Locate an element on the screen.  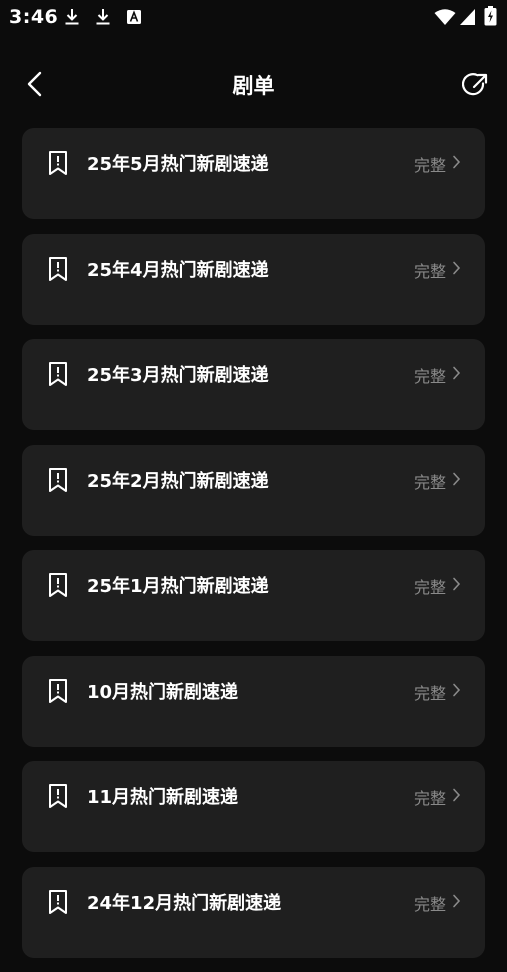
playlist-card: 25年3月热门新剧速递 完整 is located at coordinates (253, 384).